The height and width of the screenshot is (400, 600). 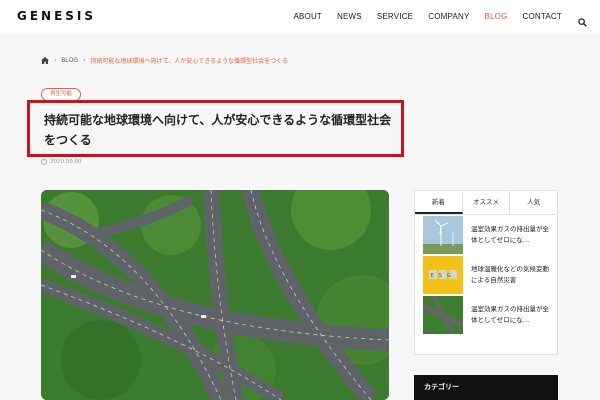 I want to click on list-item: ESG 地球温暖化などの気候変動による自然災害, so click(x=486, y=275).